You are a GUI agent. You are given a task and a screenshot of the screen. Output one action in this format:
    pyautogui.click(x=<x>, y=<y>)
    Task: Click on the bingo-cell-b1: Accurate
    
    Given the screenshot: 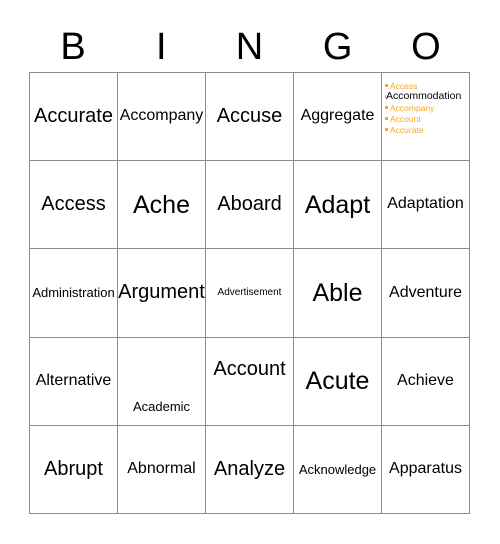 What is the action you would take?
    pyautogui.click(x=74, y=117)
    